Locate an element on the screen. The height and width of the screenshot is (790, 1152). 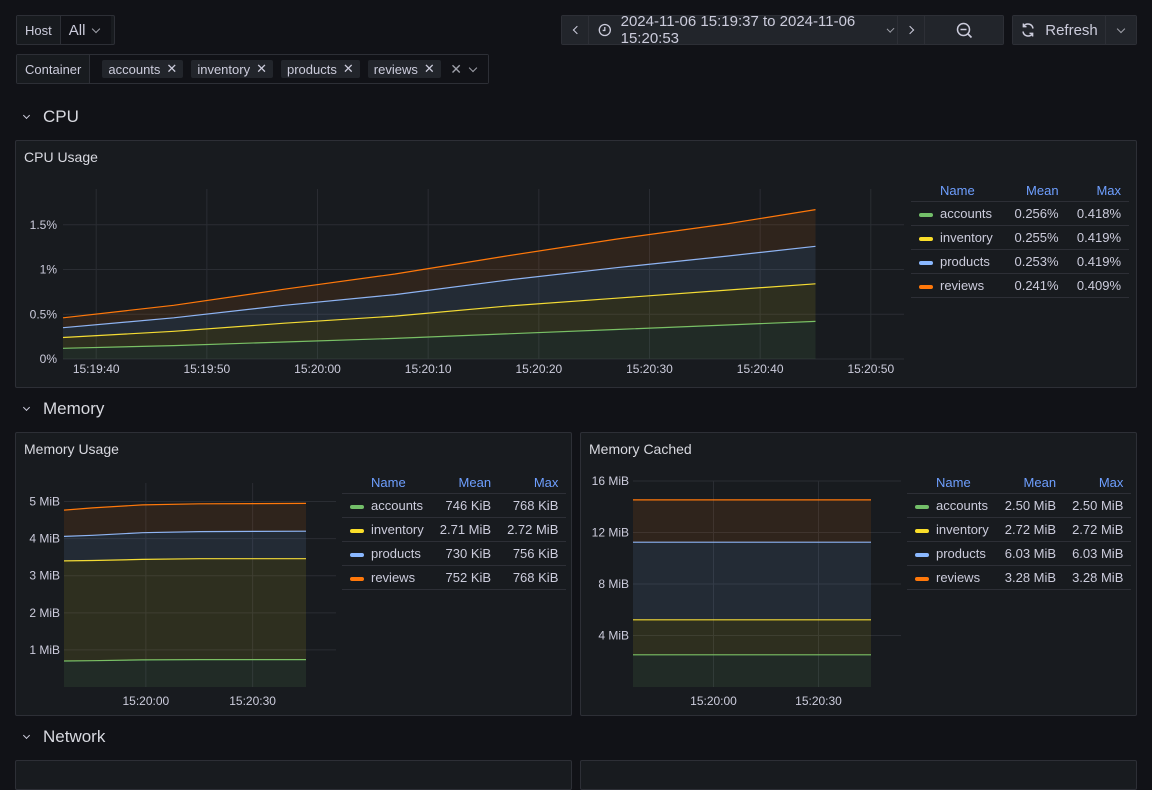
container-chip: products ✕ is located at coordinates (320, 69).